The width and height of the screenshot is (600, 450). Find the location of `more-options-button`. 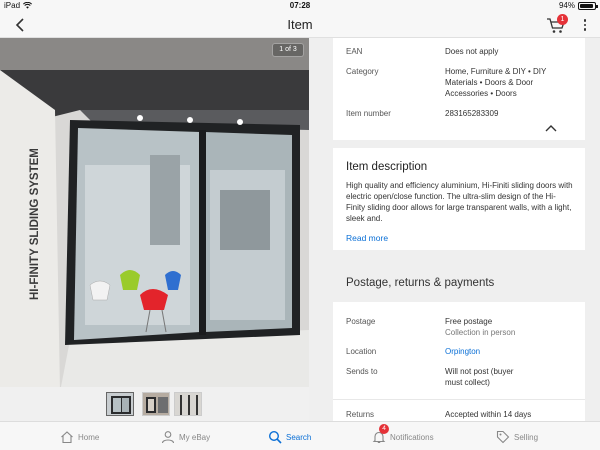

more-options-button is located at coordinates (585, 25).